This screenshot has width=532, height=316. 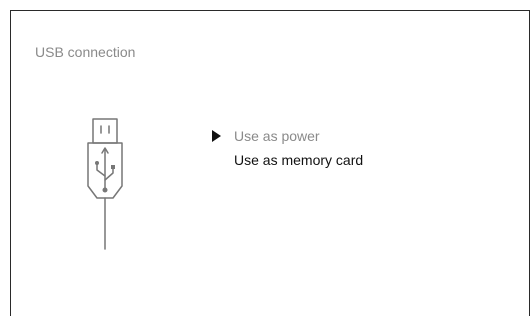 I want to click on menu-option-use-as-memory-card: Use as memory card, so click(x=287, y=164).